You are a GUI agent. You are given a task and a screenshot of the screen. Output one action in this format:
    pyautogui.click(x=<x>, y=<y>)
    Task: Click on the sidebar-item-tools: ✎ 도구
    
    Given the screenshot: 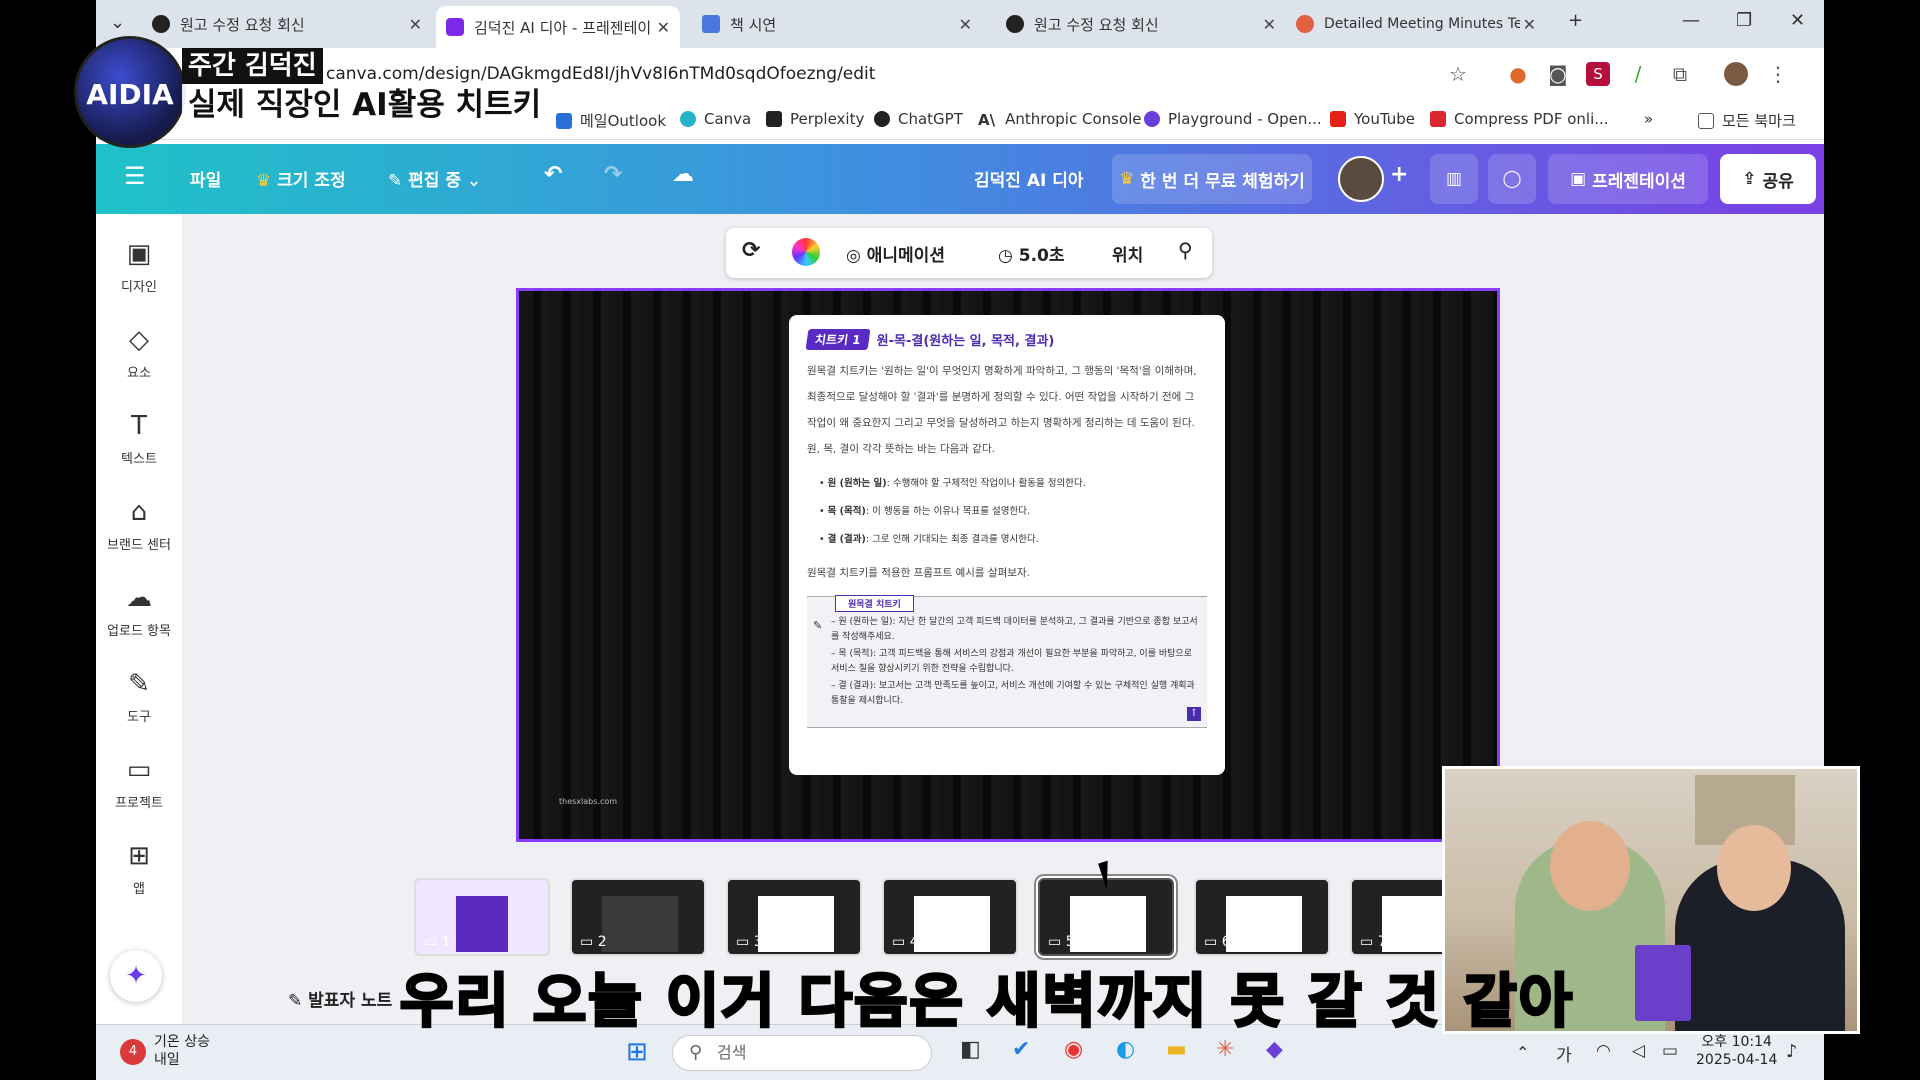 What is the action you would take?
    pyautogui.click(x=139, y=696)
    